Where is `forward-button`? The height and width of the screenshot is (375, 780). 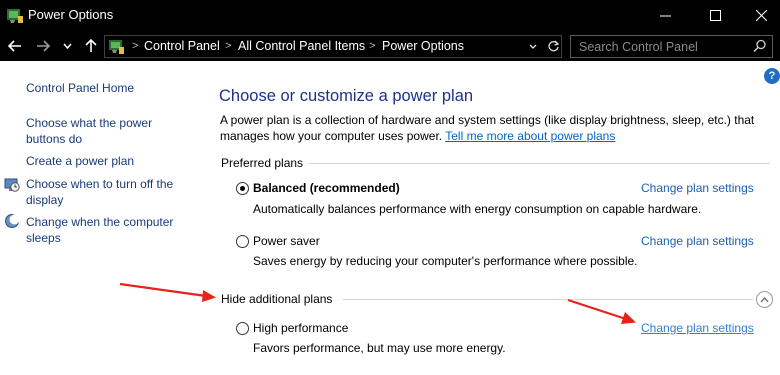
forward-button is located at coordinates (43, 46).